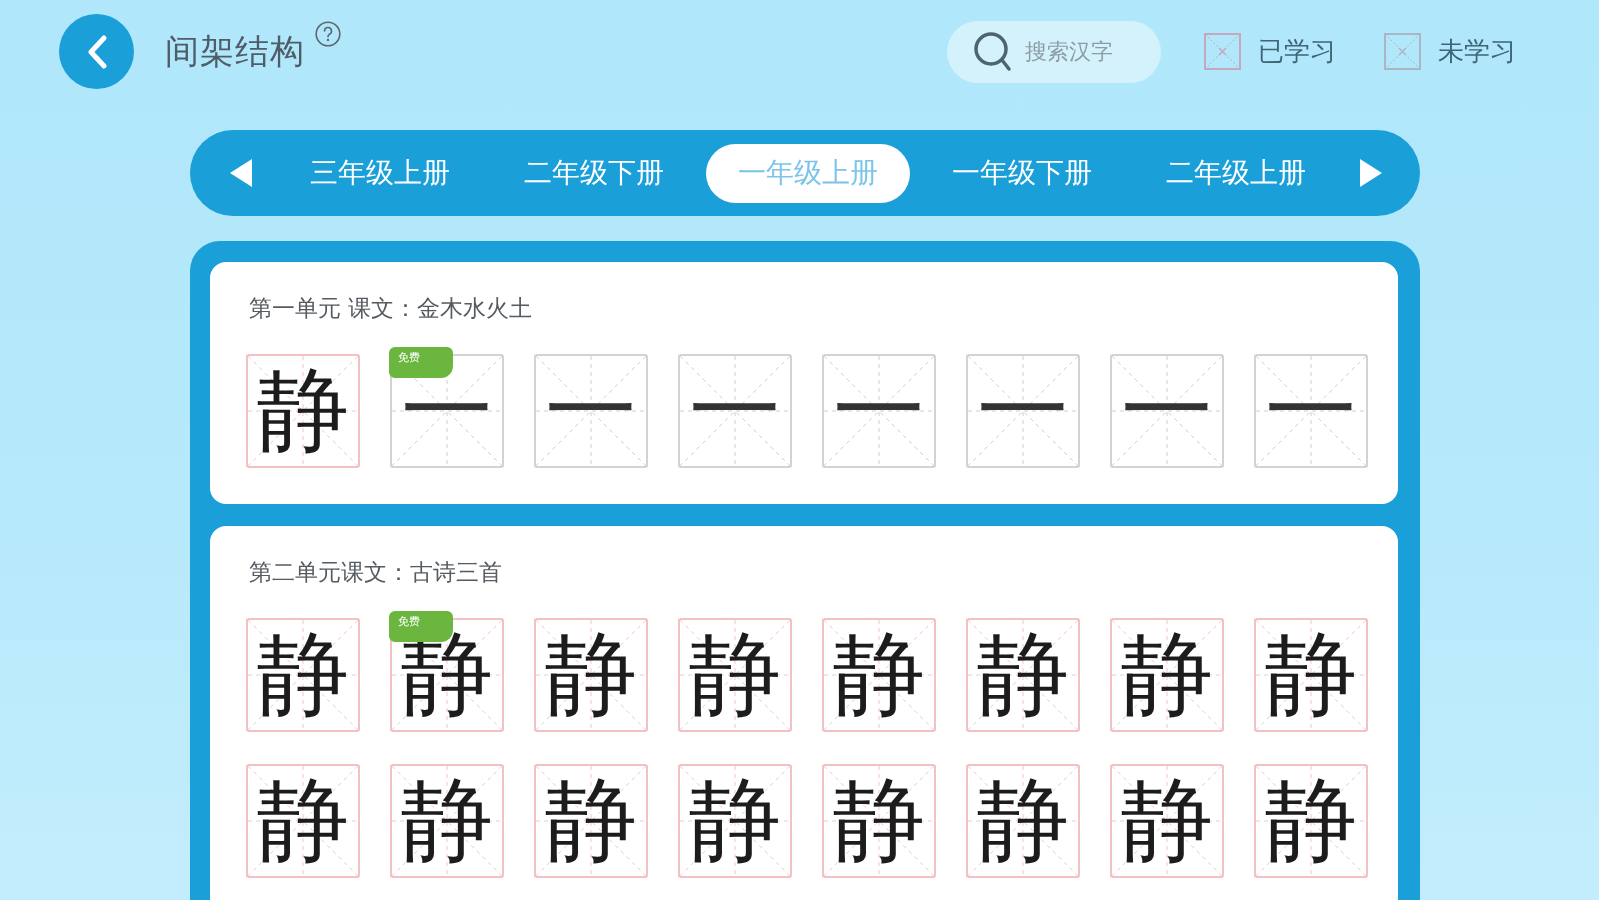  I want to click on next-button, so click(1371, 173).